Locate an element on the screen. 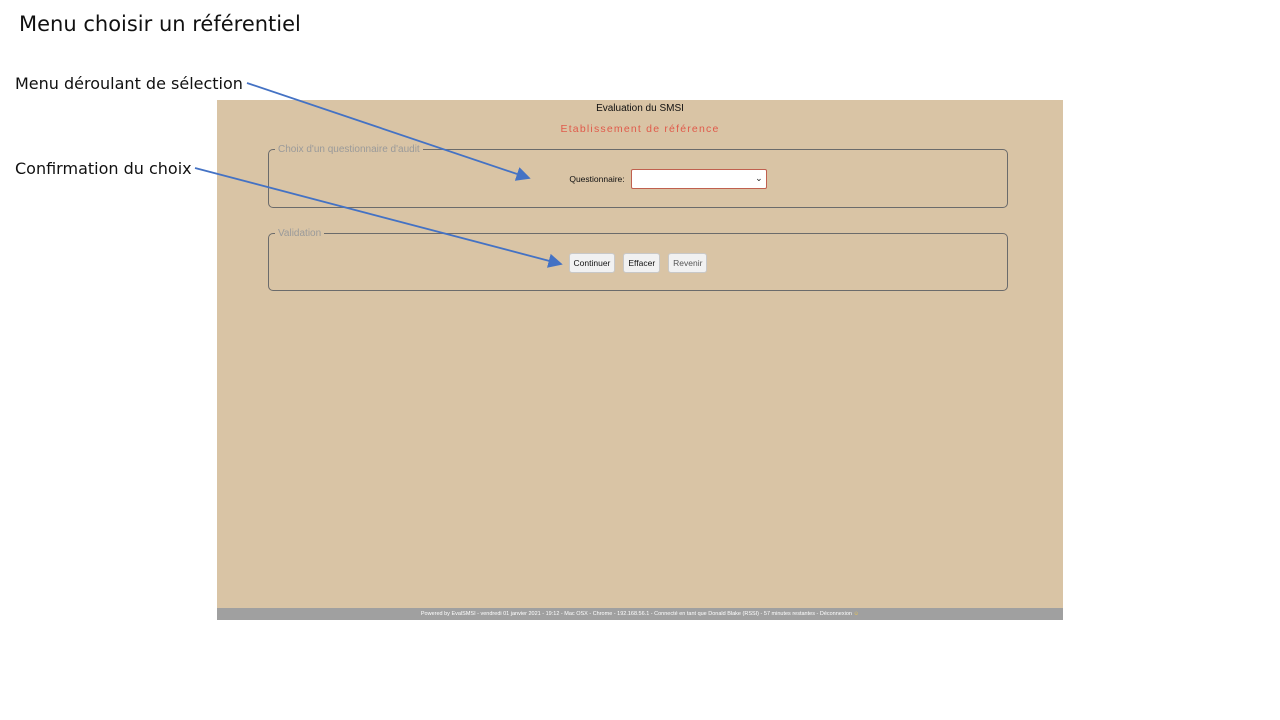 The width and height of the screenshot is (1280, 720). annotation-arrows is located at coordinates (378, 175).